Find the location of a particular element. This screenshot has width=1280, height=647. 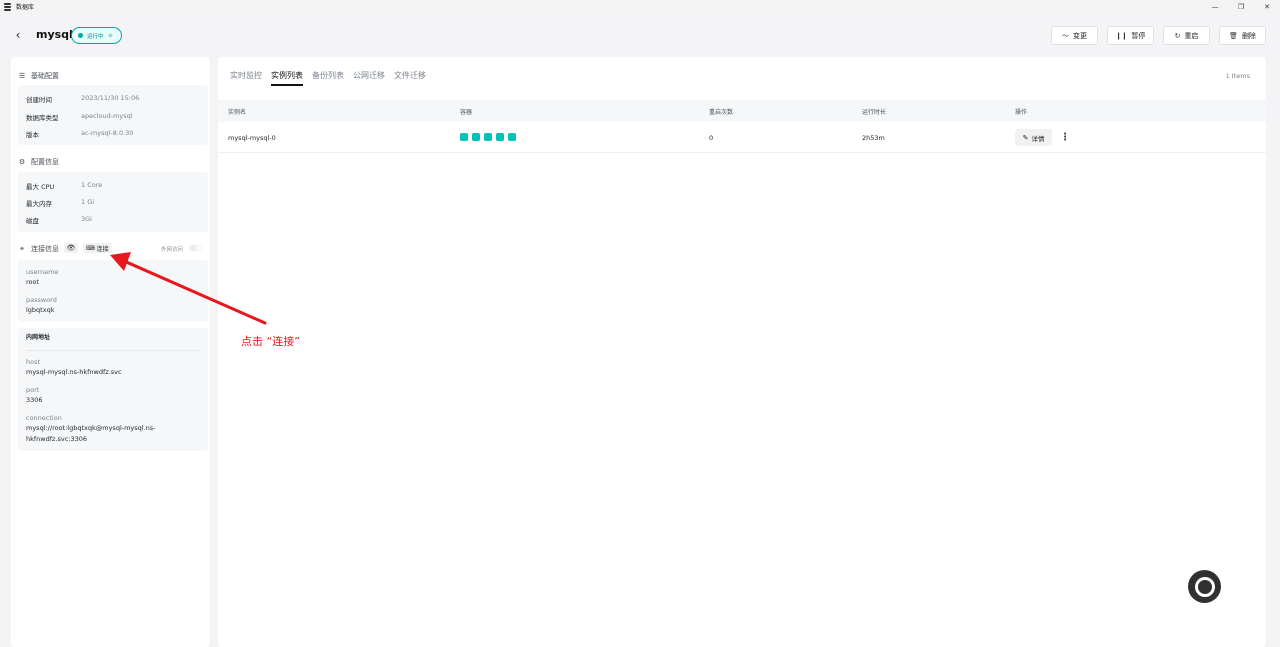

connection-info-label: 连接信息 is located at coordinates (45, 249).